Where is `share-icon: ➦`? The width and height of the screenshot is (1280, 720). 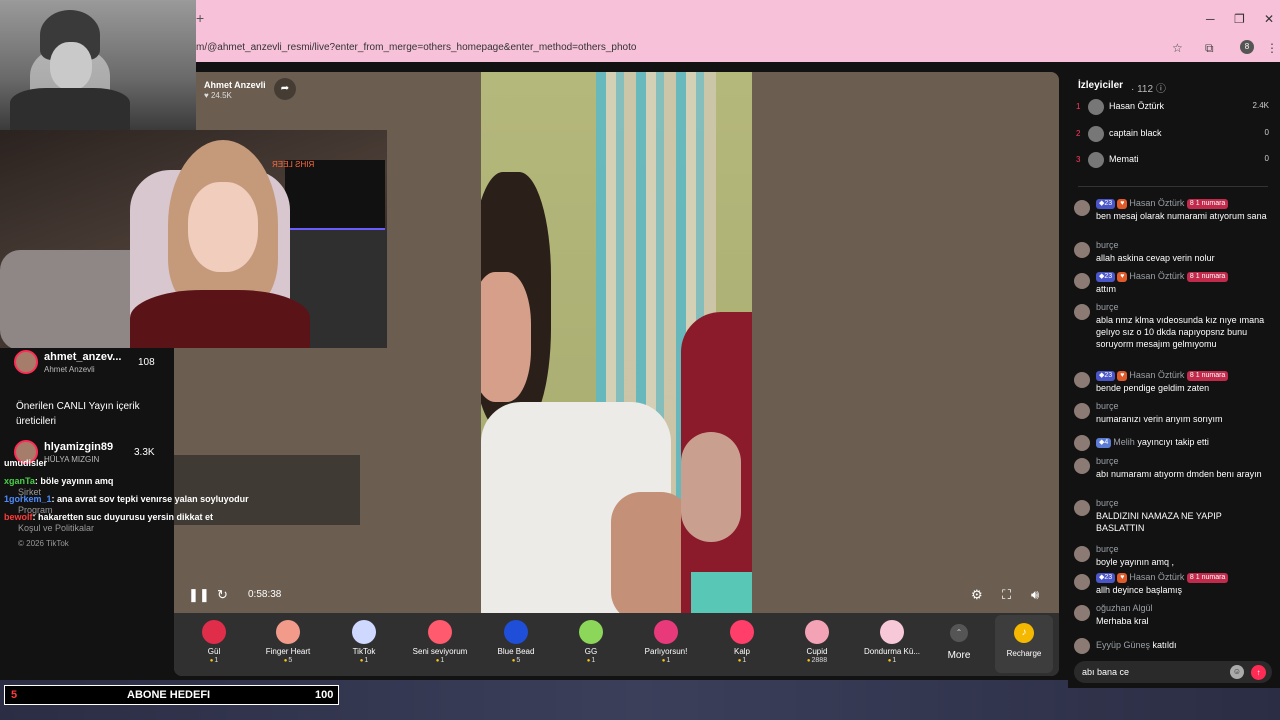
share-icon: ➦ is located at coordinates (285, 89).